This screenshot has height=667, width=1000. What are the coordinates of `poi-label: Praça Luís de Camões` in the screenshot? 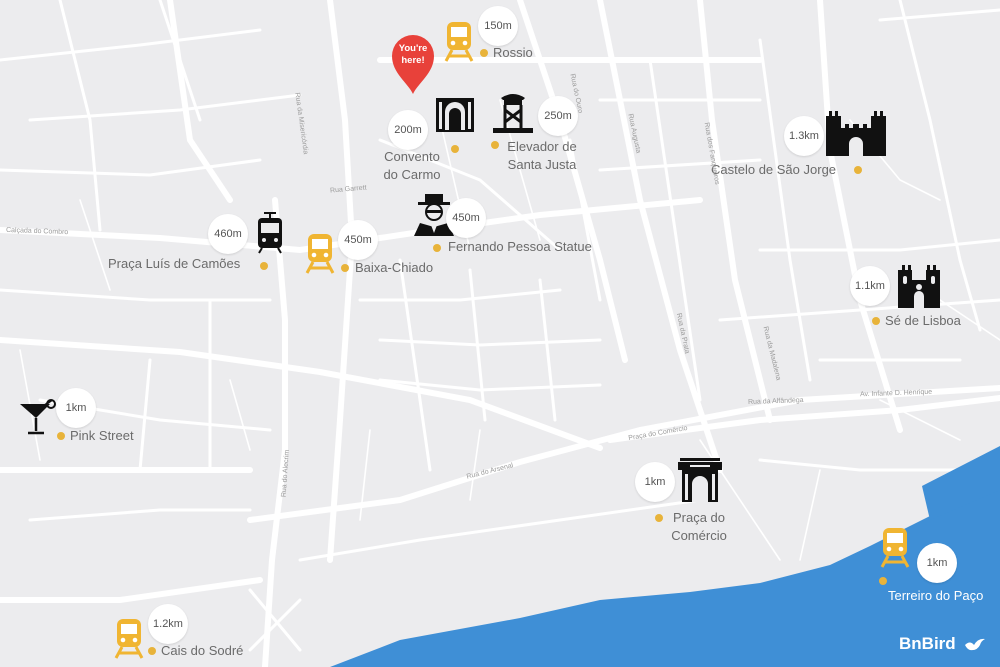 It's located at (174, 263).